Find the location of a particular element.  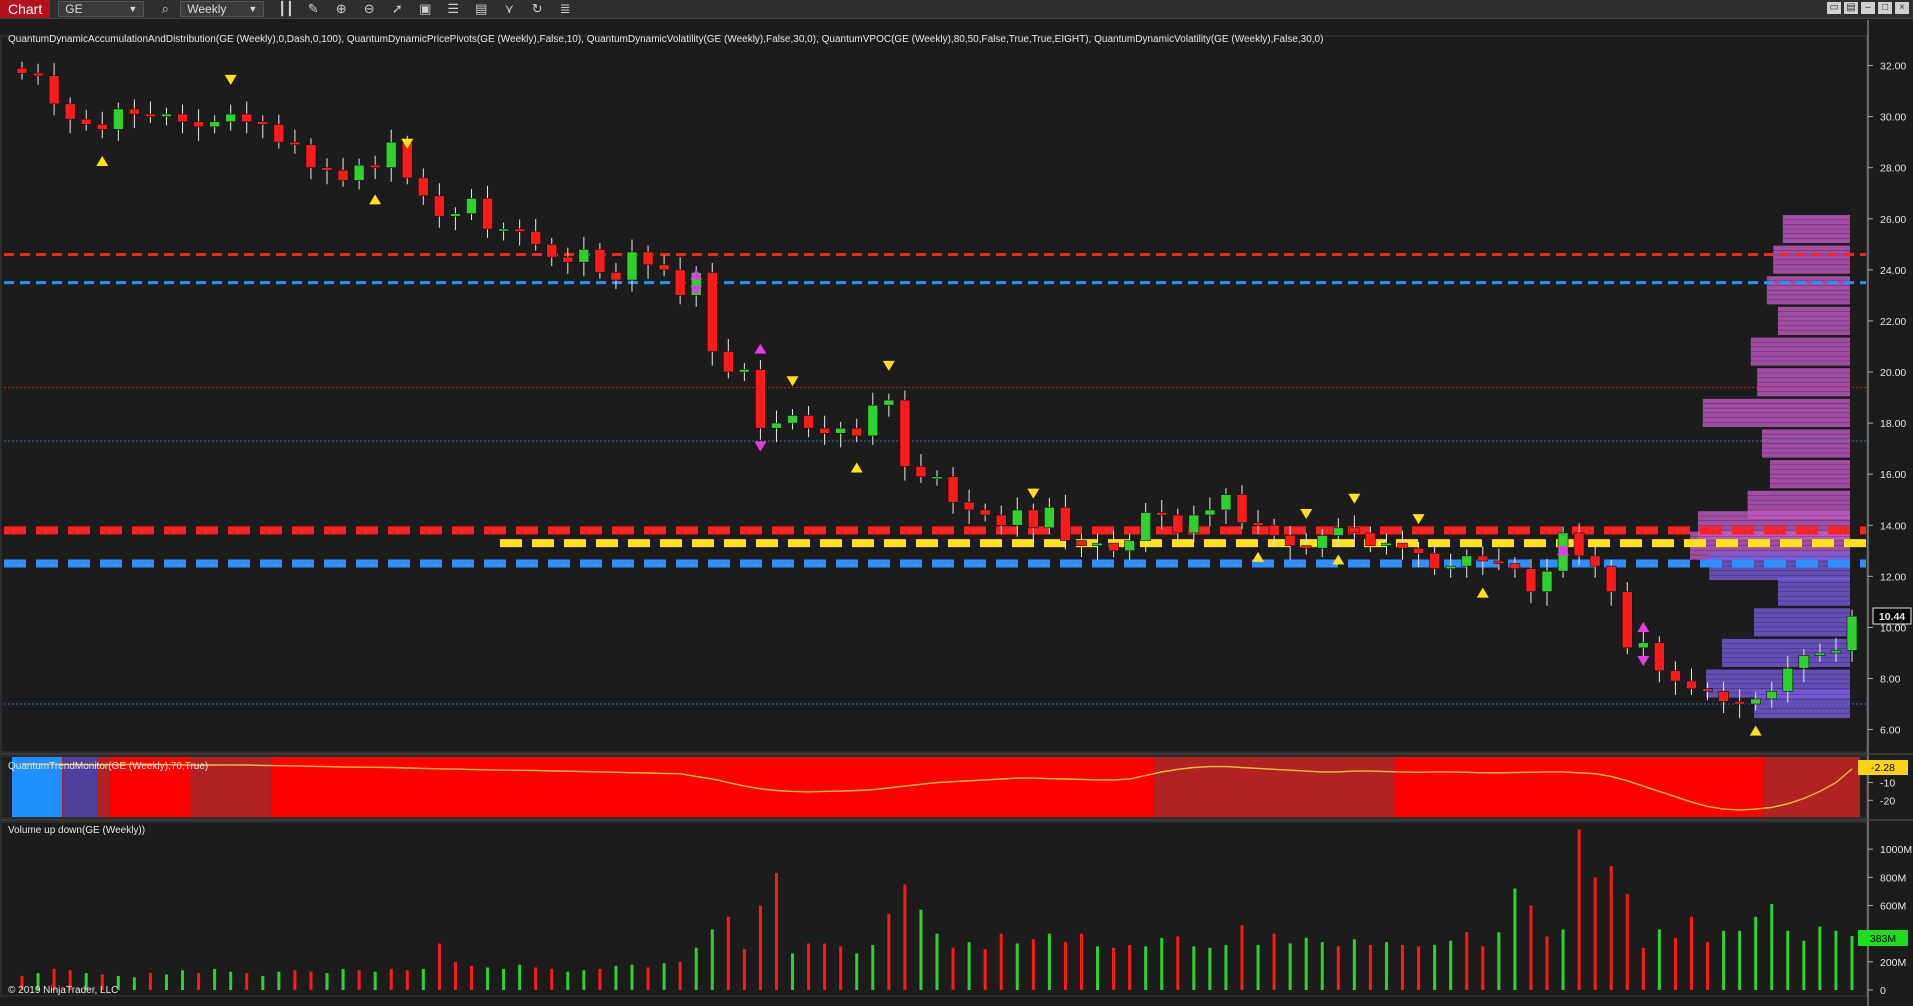

instrument-selector: GE ▼ is located at coordinates (101, 9).